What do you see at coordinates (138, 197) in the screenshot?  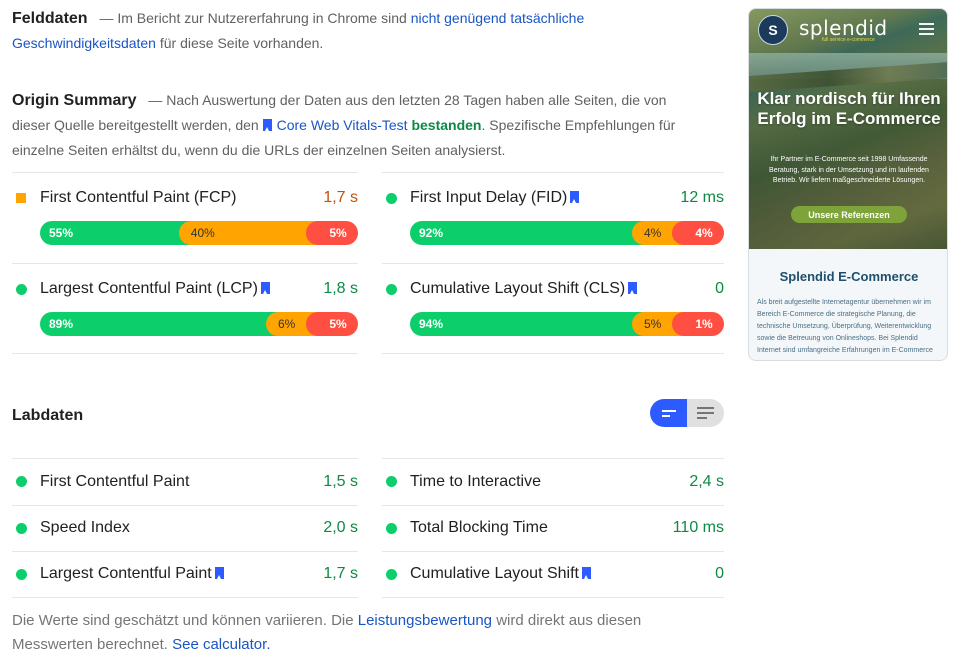 I see `metric-name: First Contentful Paint (FCP)` at bounding box center [138, 197].